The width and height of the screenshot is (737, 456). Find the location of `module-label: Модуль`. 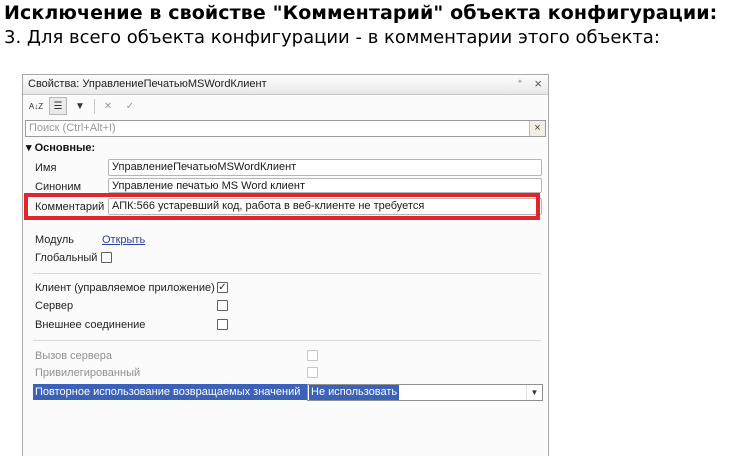

module-label: Модуль is located at coordinates (54, 240).